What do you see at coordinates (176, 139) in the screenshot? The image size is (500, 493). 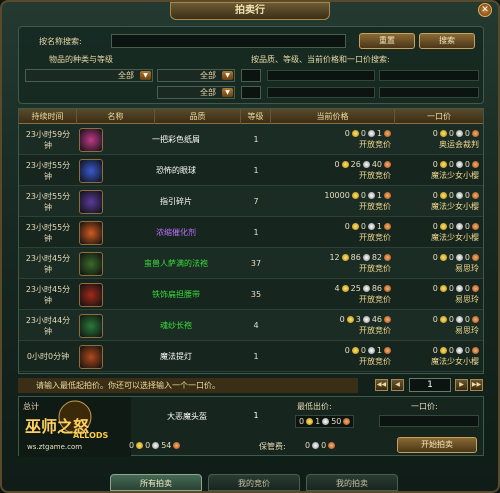 I see `row-item-name: 一把彩色纸屑` at bounding box center [176, 139].